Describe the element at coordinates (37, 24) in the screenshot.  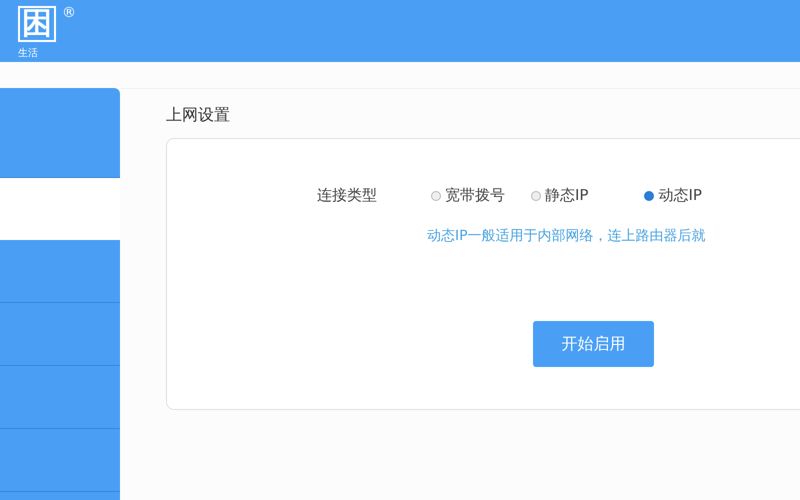
I see `logo-text: 困` at that location.